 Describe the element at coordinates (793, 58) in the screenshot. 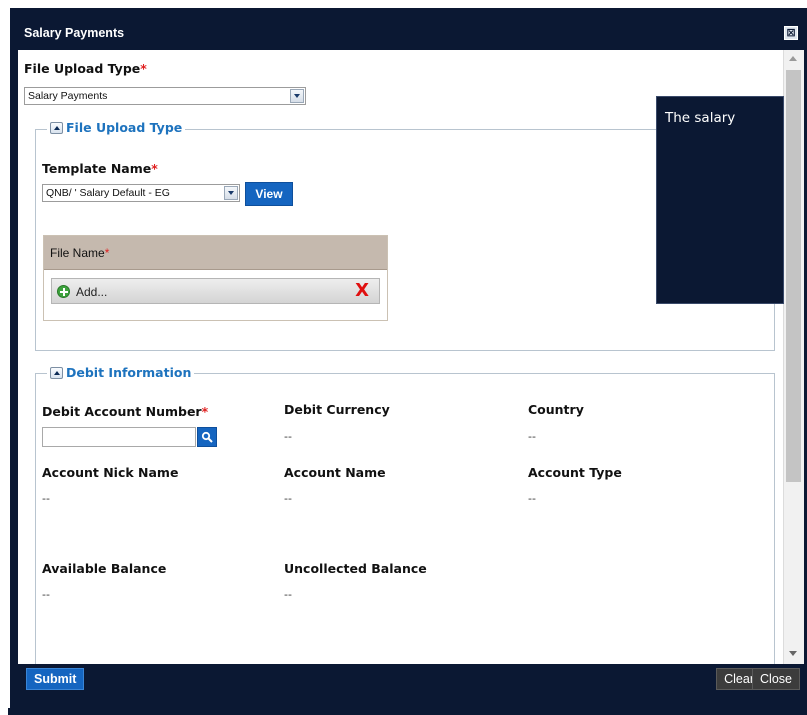

I see `scroll-up-icon` at that location.